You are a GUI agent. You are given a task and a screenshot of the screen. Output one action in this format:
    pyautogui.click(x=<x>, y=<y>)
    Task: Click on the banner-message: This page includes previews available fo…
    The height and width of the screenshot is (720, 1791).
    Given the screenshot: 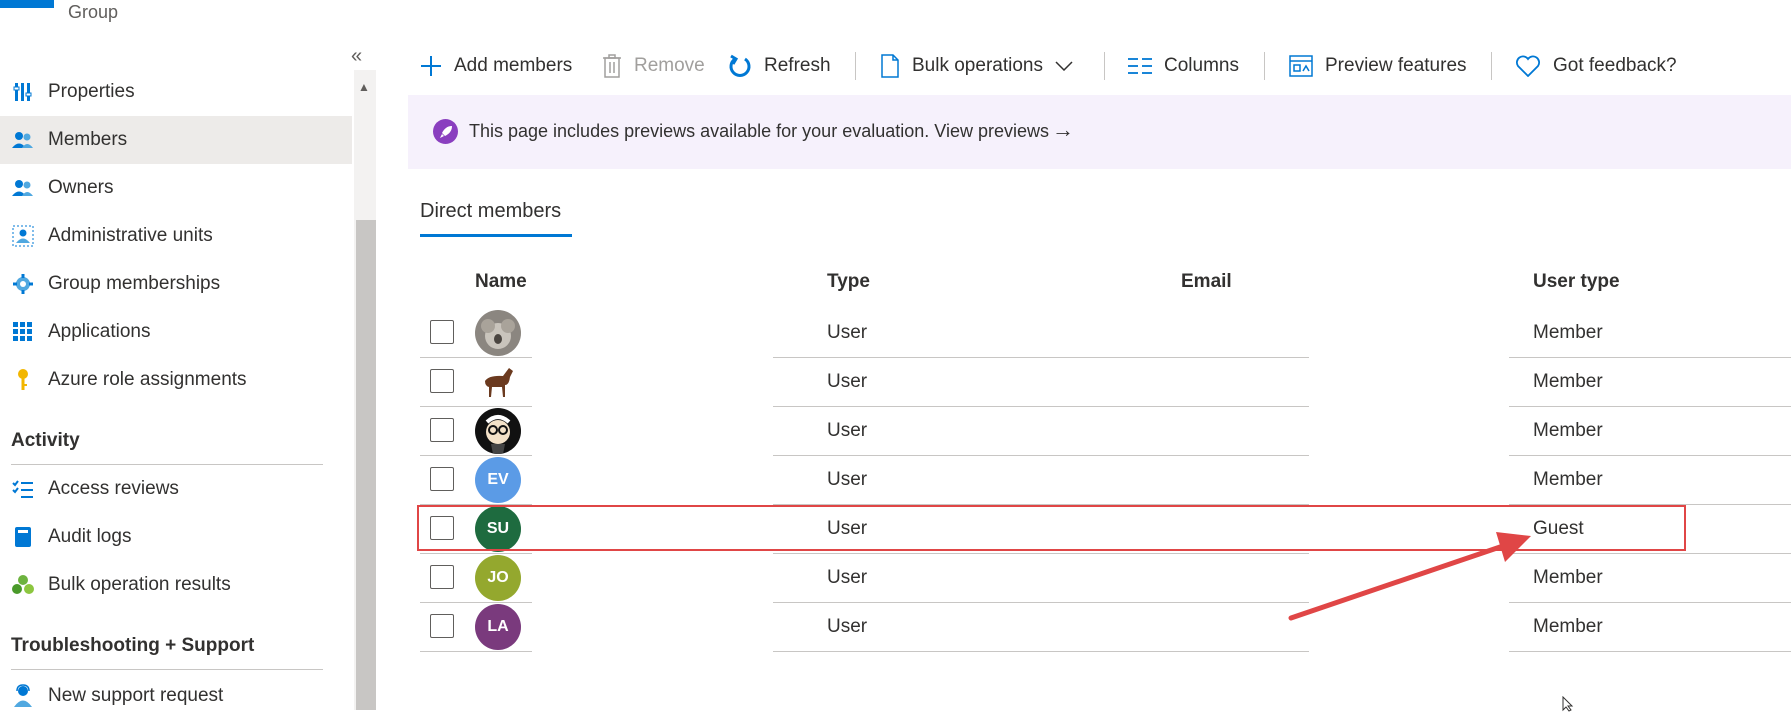 What is the action you would take?
    pyautogui.click(x=699, y=131)
    